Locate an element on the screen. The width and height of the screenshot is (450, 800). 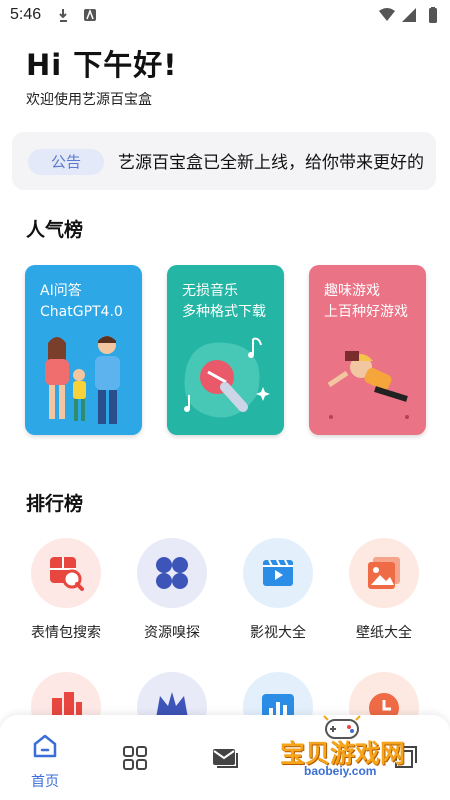
announcement-tag: 公告 is located at coordinates (66, 162).